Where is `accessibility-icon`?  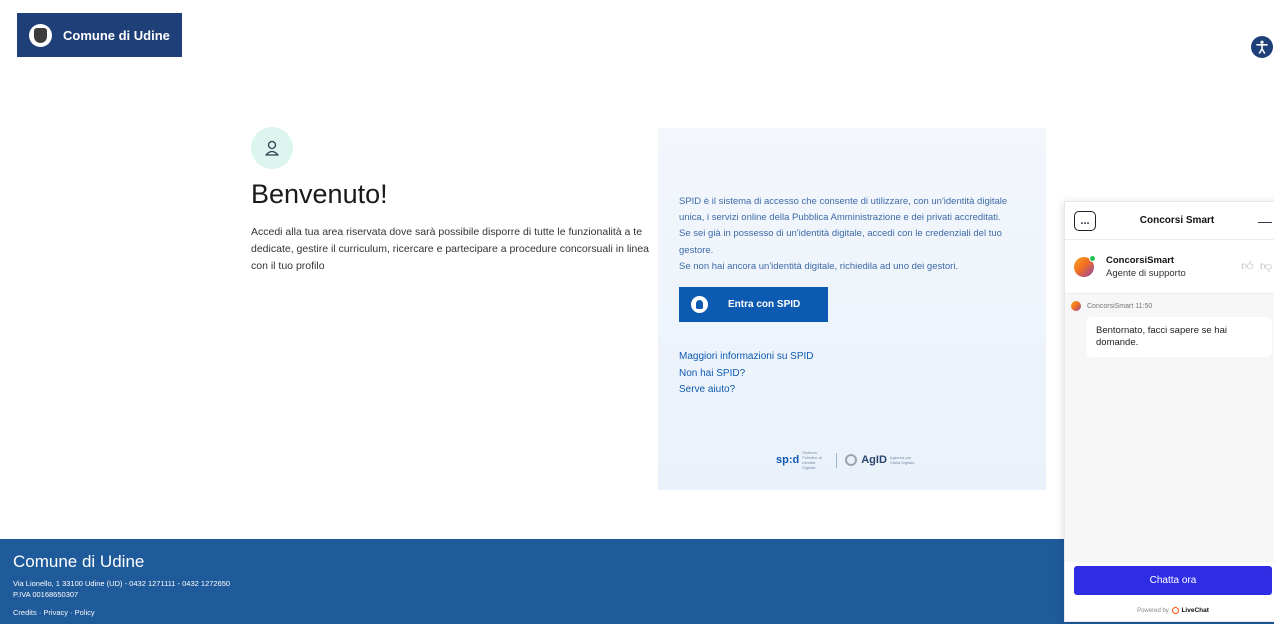
accessibility-icon is located at coordinates (1262, 47).